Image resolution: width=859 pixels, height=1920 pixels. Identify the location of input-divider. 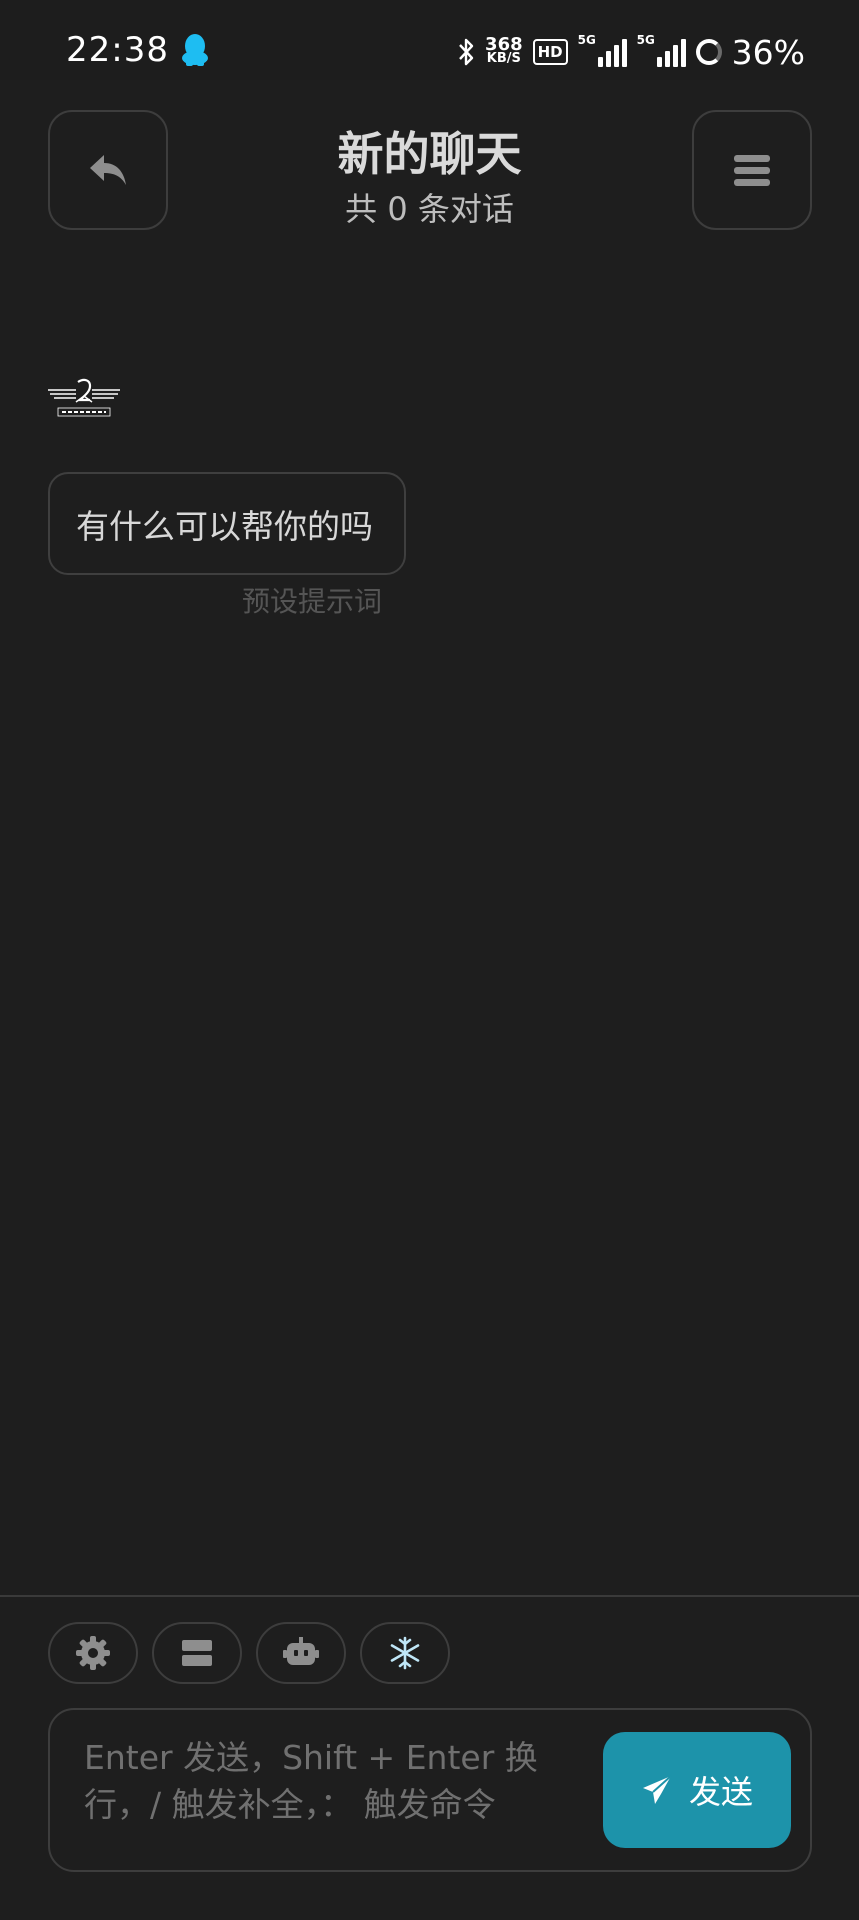
(429, 1596).